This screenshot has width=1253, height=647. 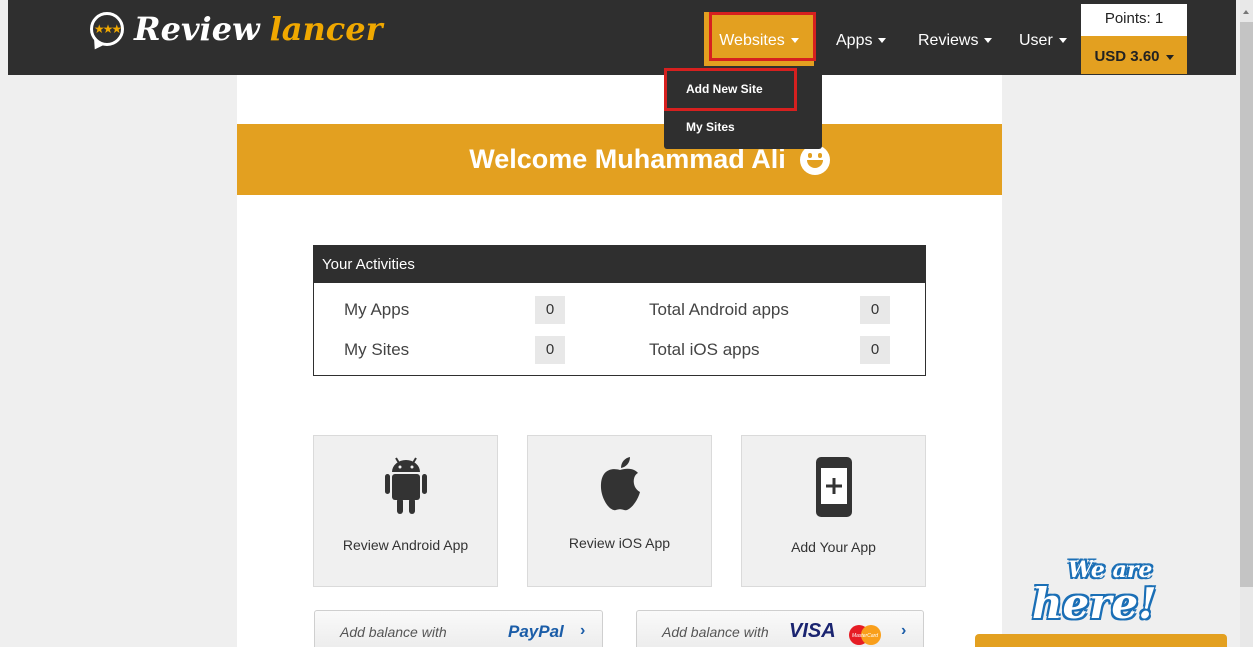 I want to click on nav-apps-label: Apps, so click(x=854, y=40).